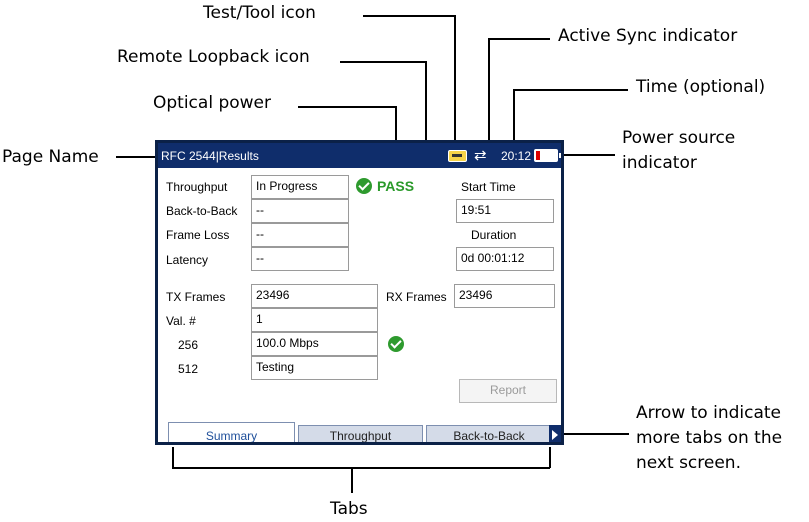 The width and height of the screenshot is (809, 522). What do you see at coordinates (300, 259) in the screenshot?
I see `latency-value: --` at bounding box center [300, 259].